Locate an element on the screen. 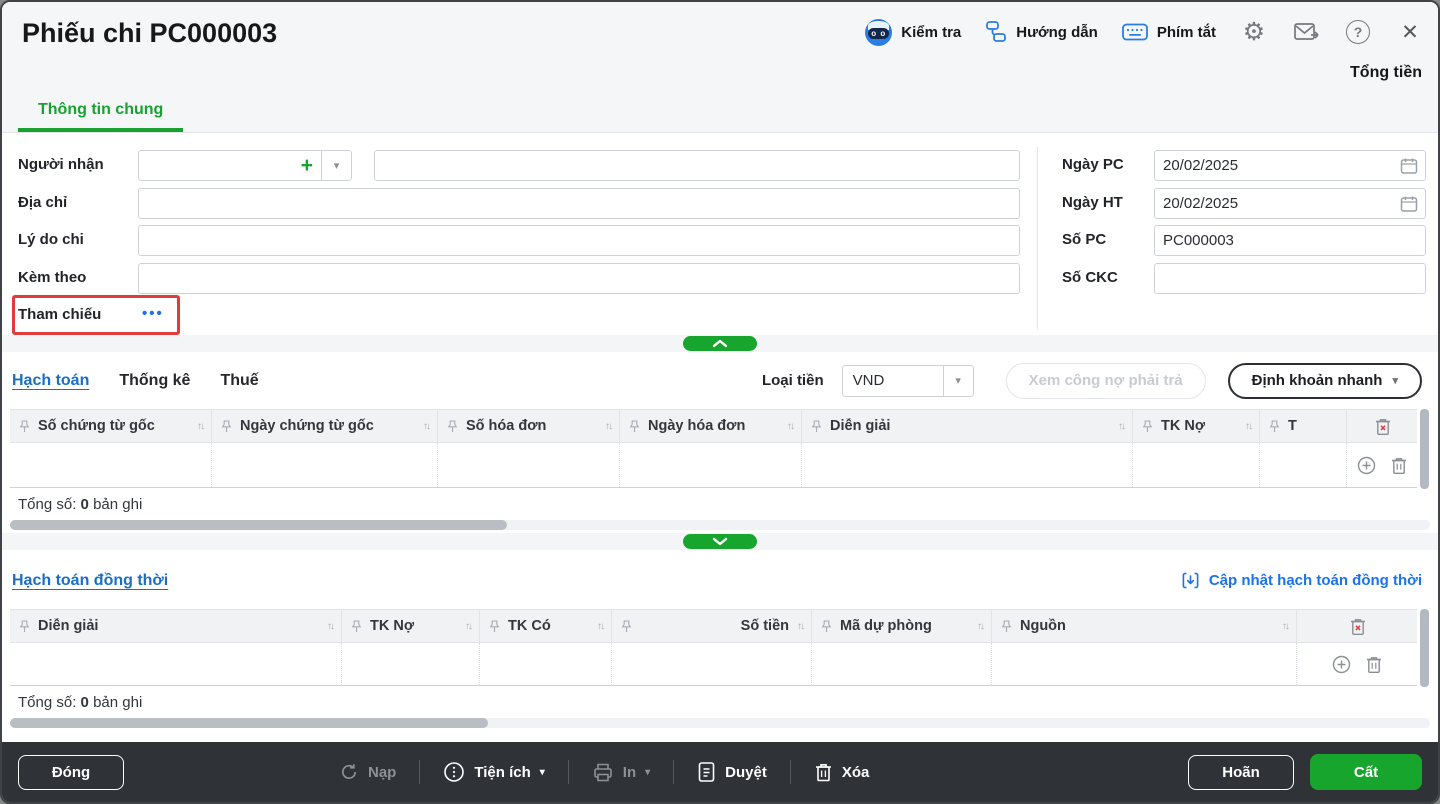 The image size is (1440, 804). check-button: Kiểm tra is located at coordinates (913, 32).